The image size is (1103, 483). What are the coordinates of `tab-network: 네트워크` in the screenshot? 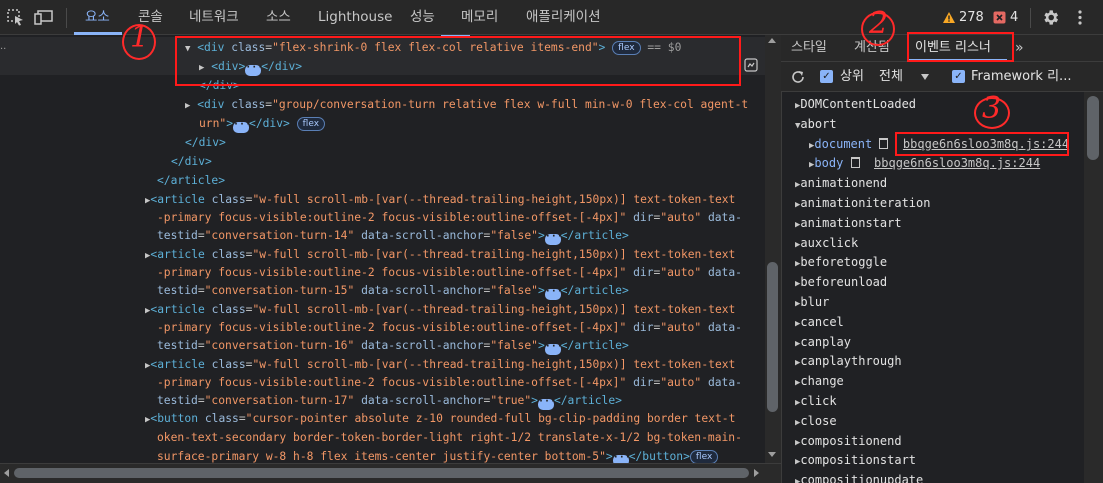 It's located at (214, 17).